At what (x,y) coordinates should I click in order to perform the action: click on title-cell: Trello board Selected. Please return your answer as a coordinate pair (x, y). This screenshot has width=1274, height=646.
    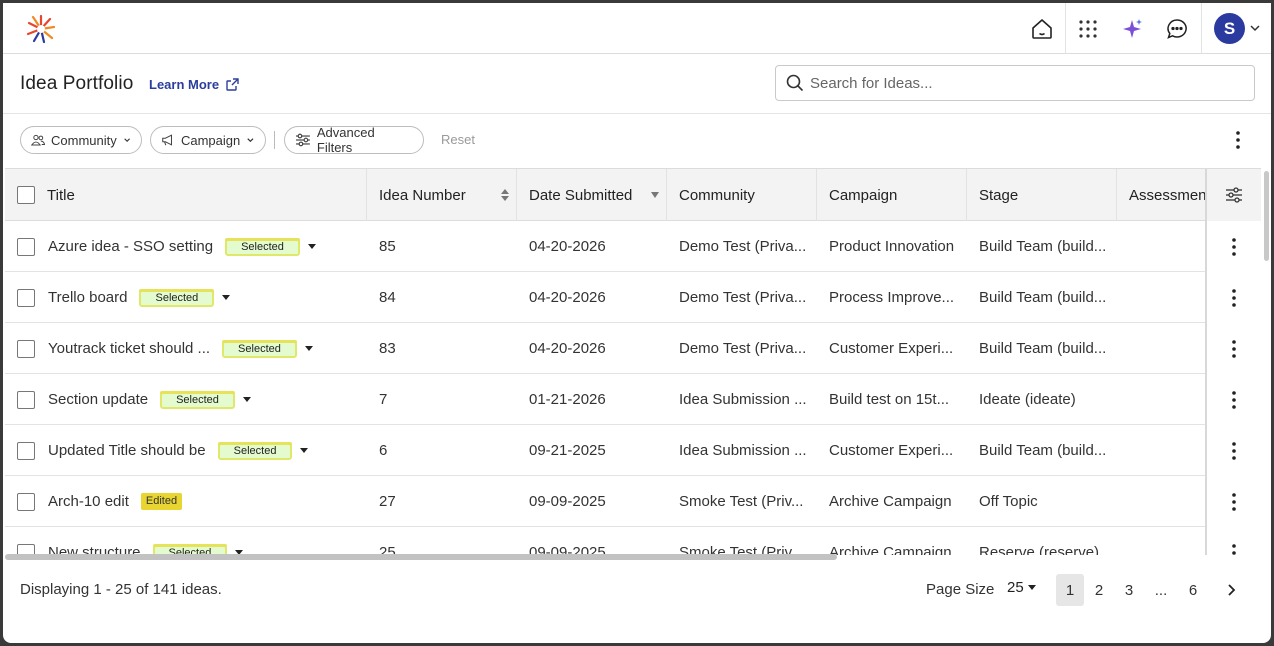
    Looking at the image, I should click on (192, 297).